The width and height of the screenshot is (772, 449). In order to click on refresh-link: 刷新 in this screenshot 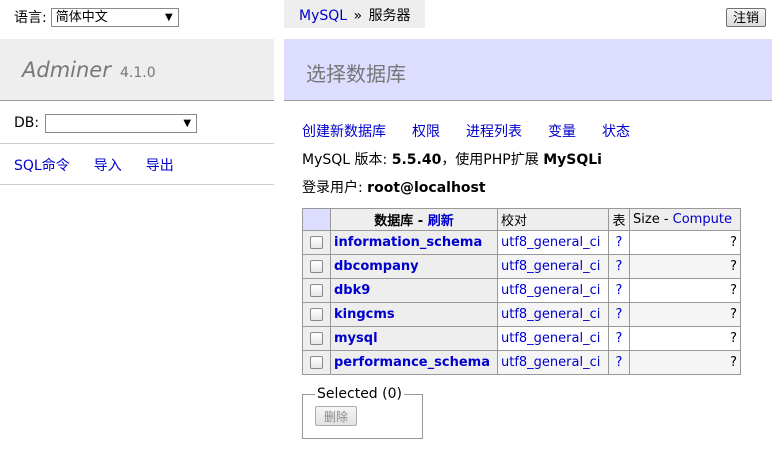, I will do `click(441, 221)`.